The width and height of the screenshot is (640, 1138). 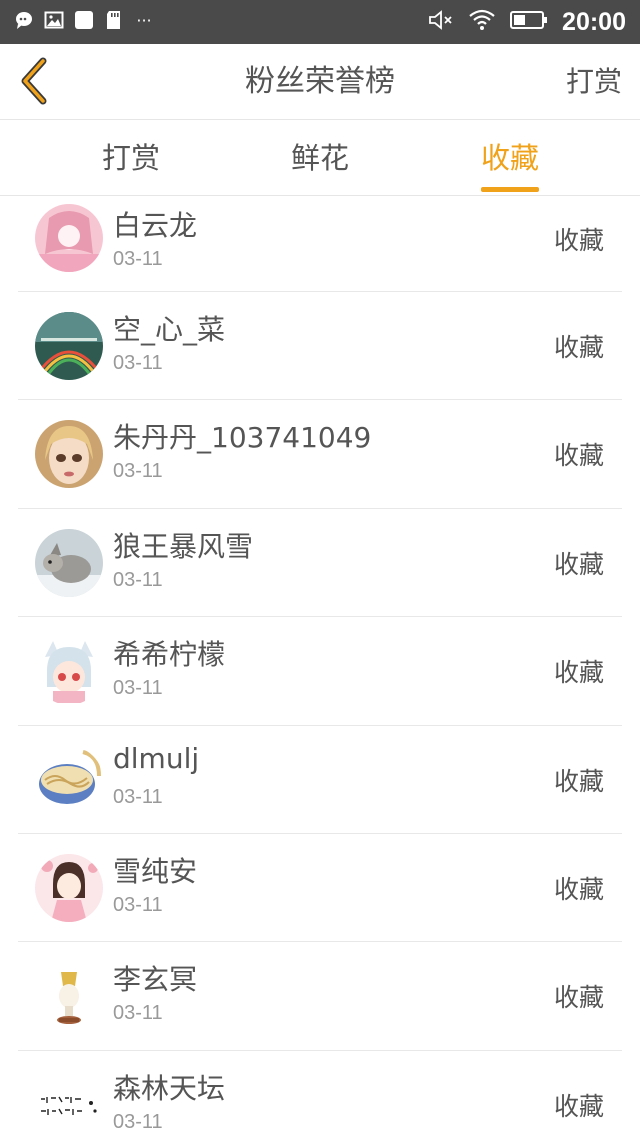 What do you see at coordinates (169, 329) in the screenshot?
I see `user-name: 空_心_菜` at bounding box center [169, 329].